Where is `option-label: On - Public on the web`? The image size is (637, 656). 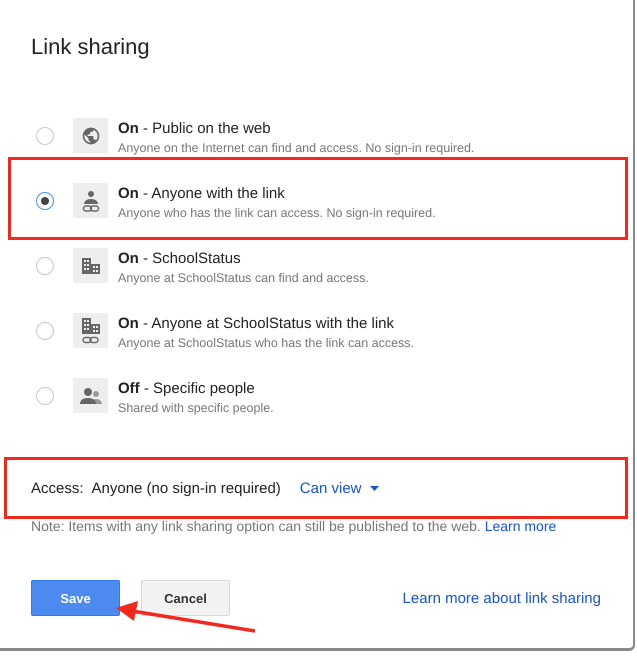
option-label: On - Public on the web is located at coordinates (296, 128).